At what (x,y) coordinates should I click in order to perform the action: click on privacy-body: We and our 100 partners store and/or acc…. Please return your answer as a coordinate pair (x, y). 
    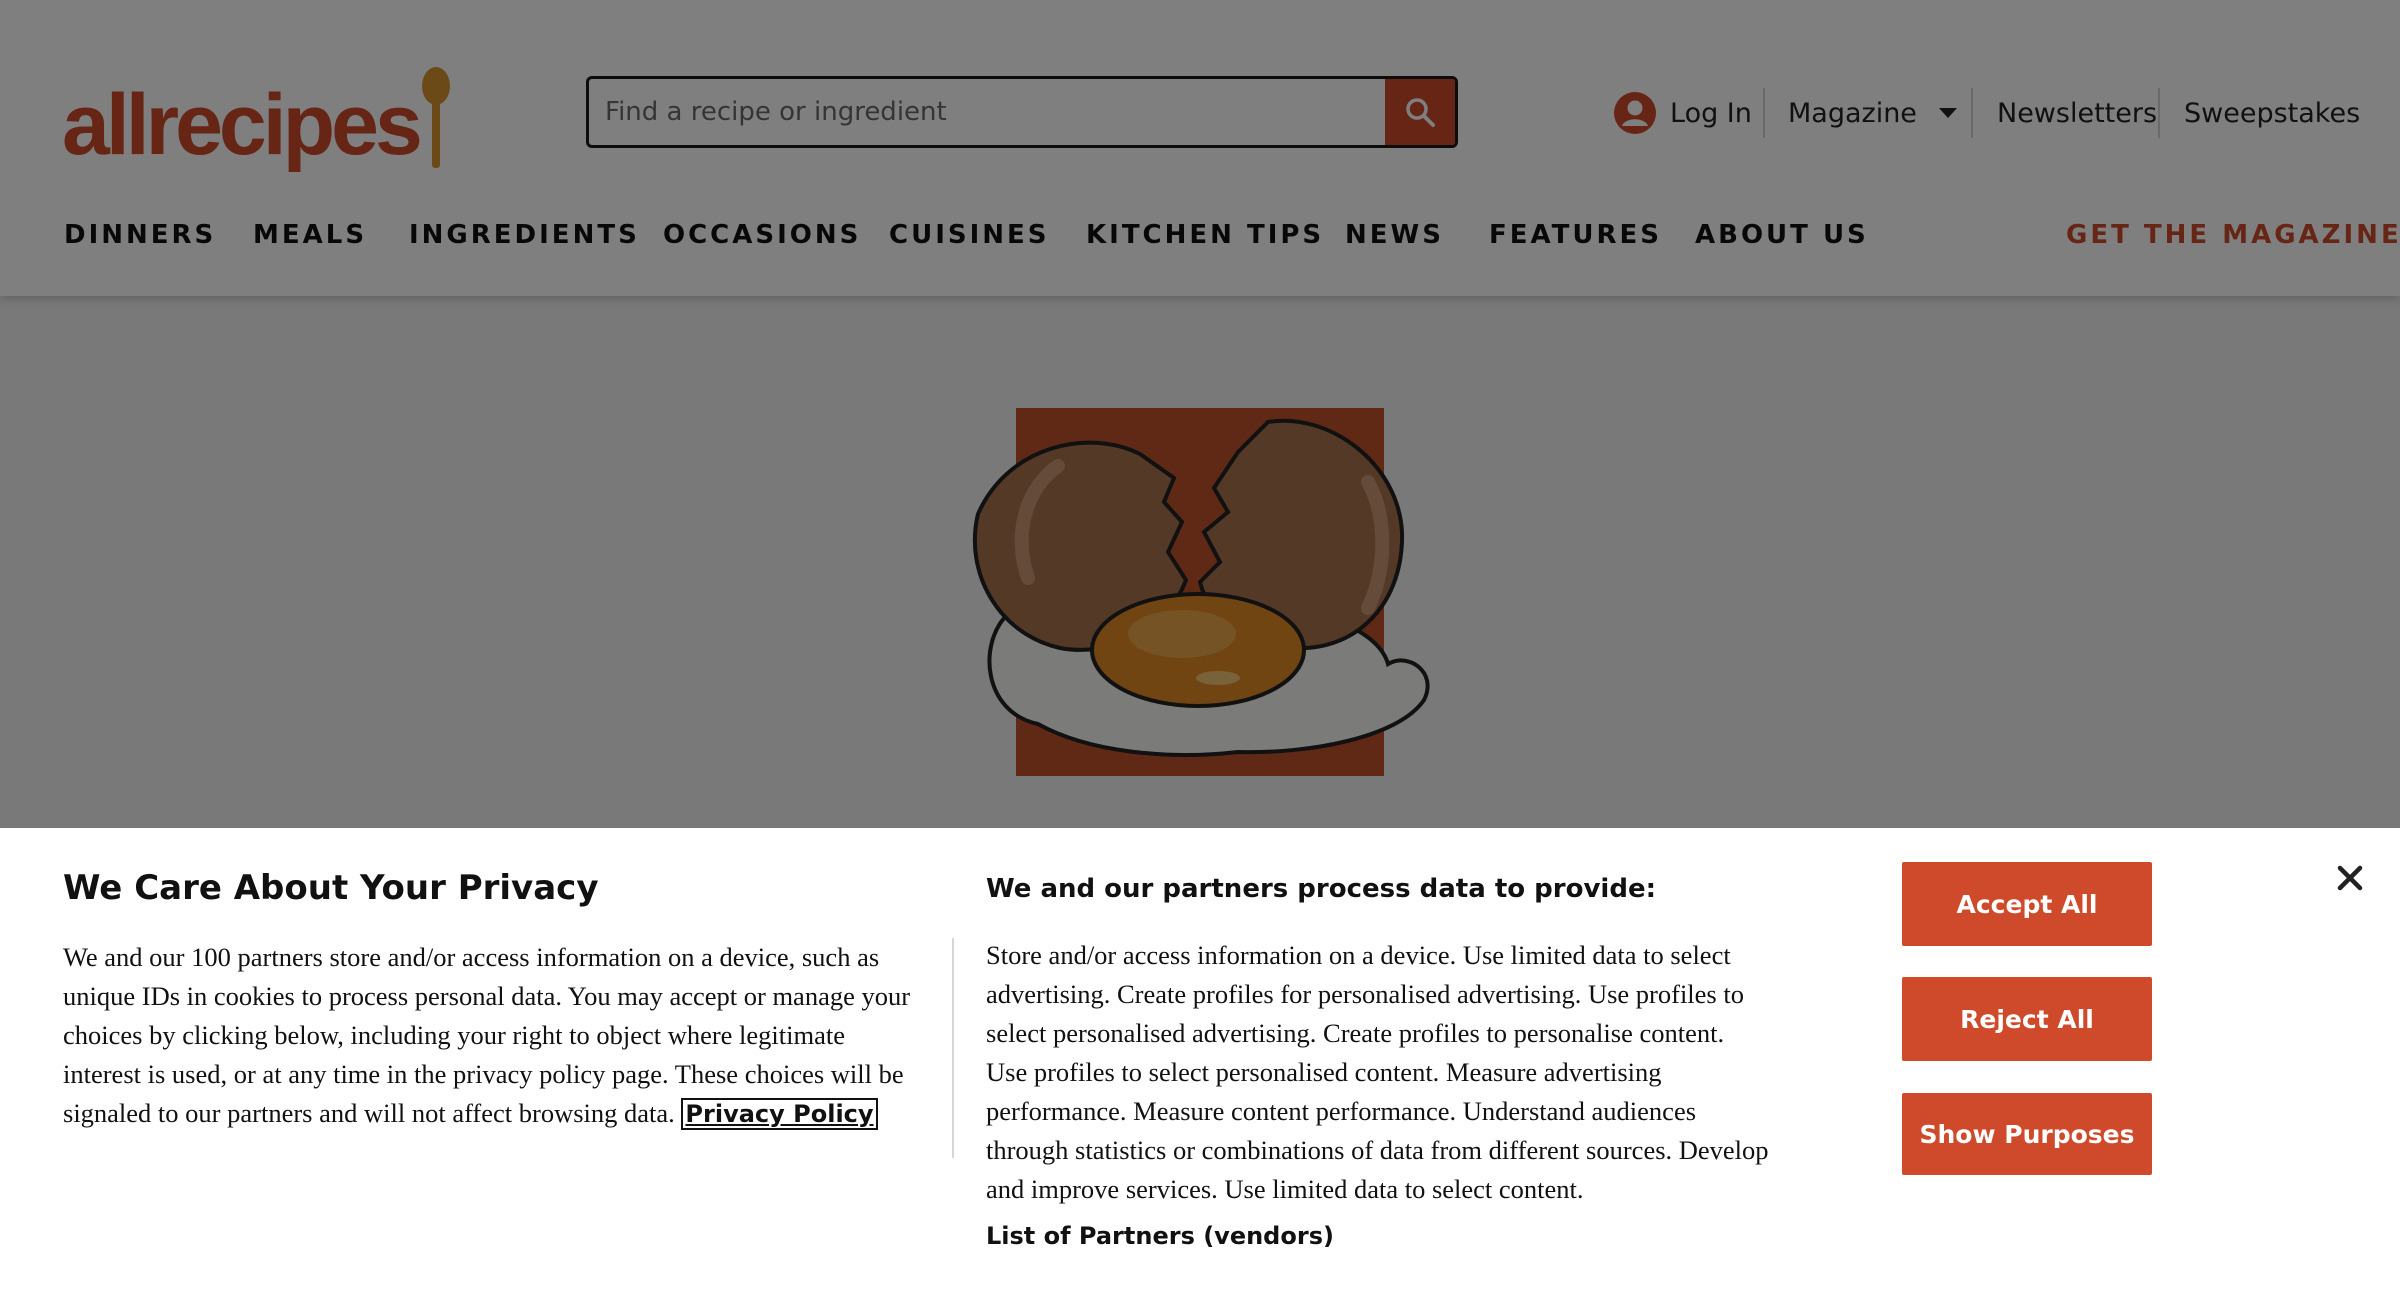
    Looking at the image, I should click on (496, 1036).